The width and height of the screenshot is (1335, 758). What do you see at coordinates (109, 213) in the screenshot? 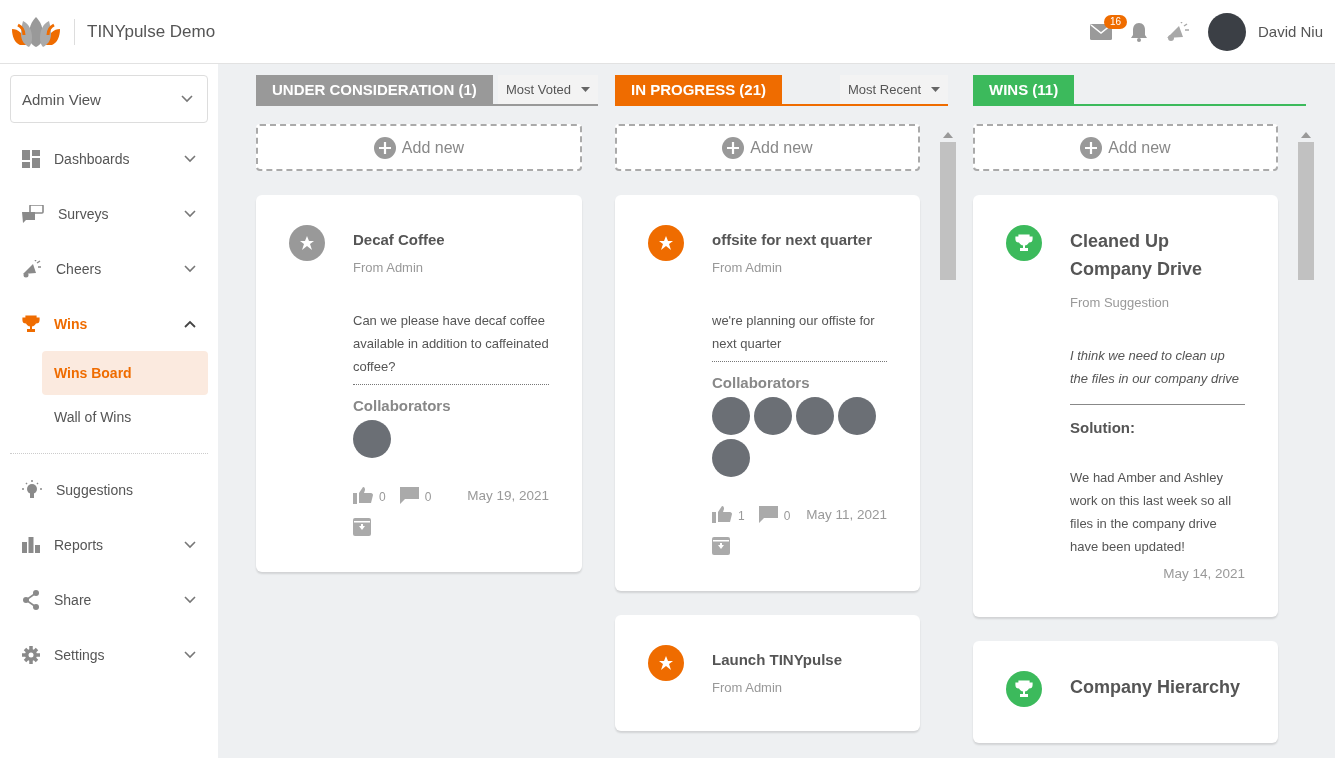
I see `nav-item: Surveys` at bounding box center [109, 213].